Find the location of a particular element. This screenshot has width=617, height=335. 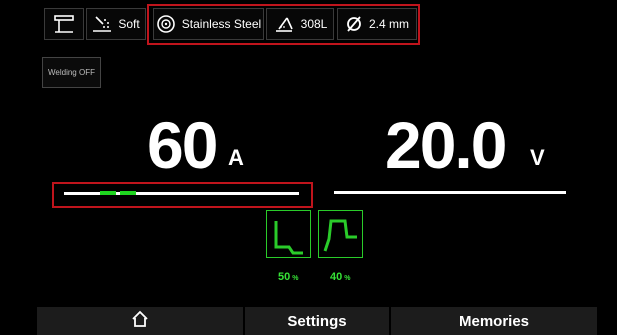

mode-1-percent: 50% is located at coordinates (288, 277).